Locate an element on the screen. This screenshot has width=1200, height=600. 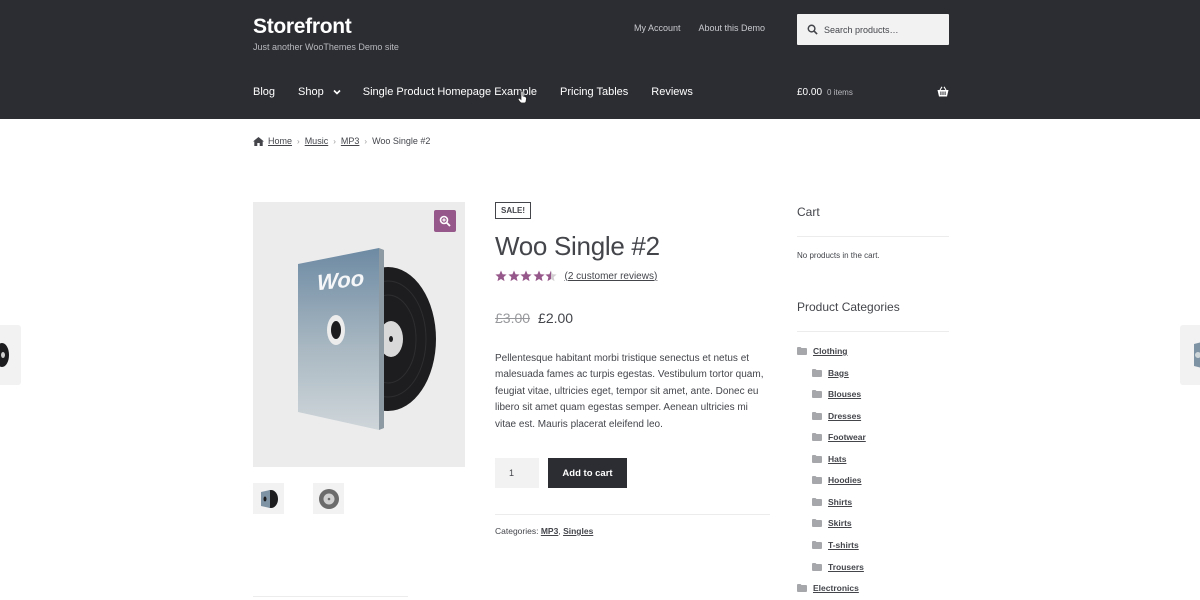
nav-shop: Shop is located at coordinates (319, 92).